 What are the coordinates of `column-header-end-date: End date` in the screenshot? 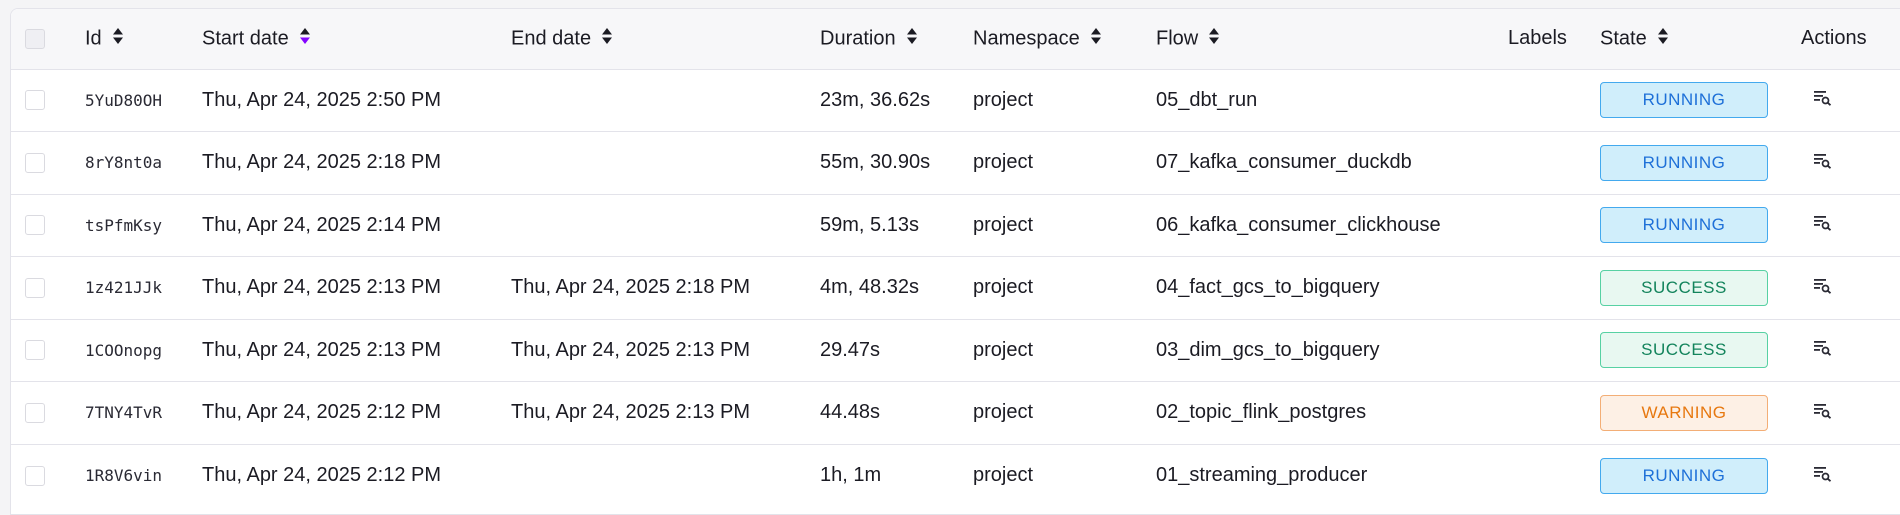 It's located at (665, 39).